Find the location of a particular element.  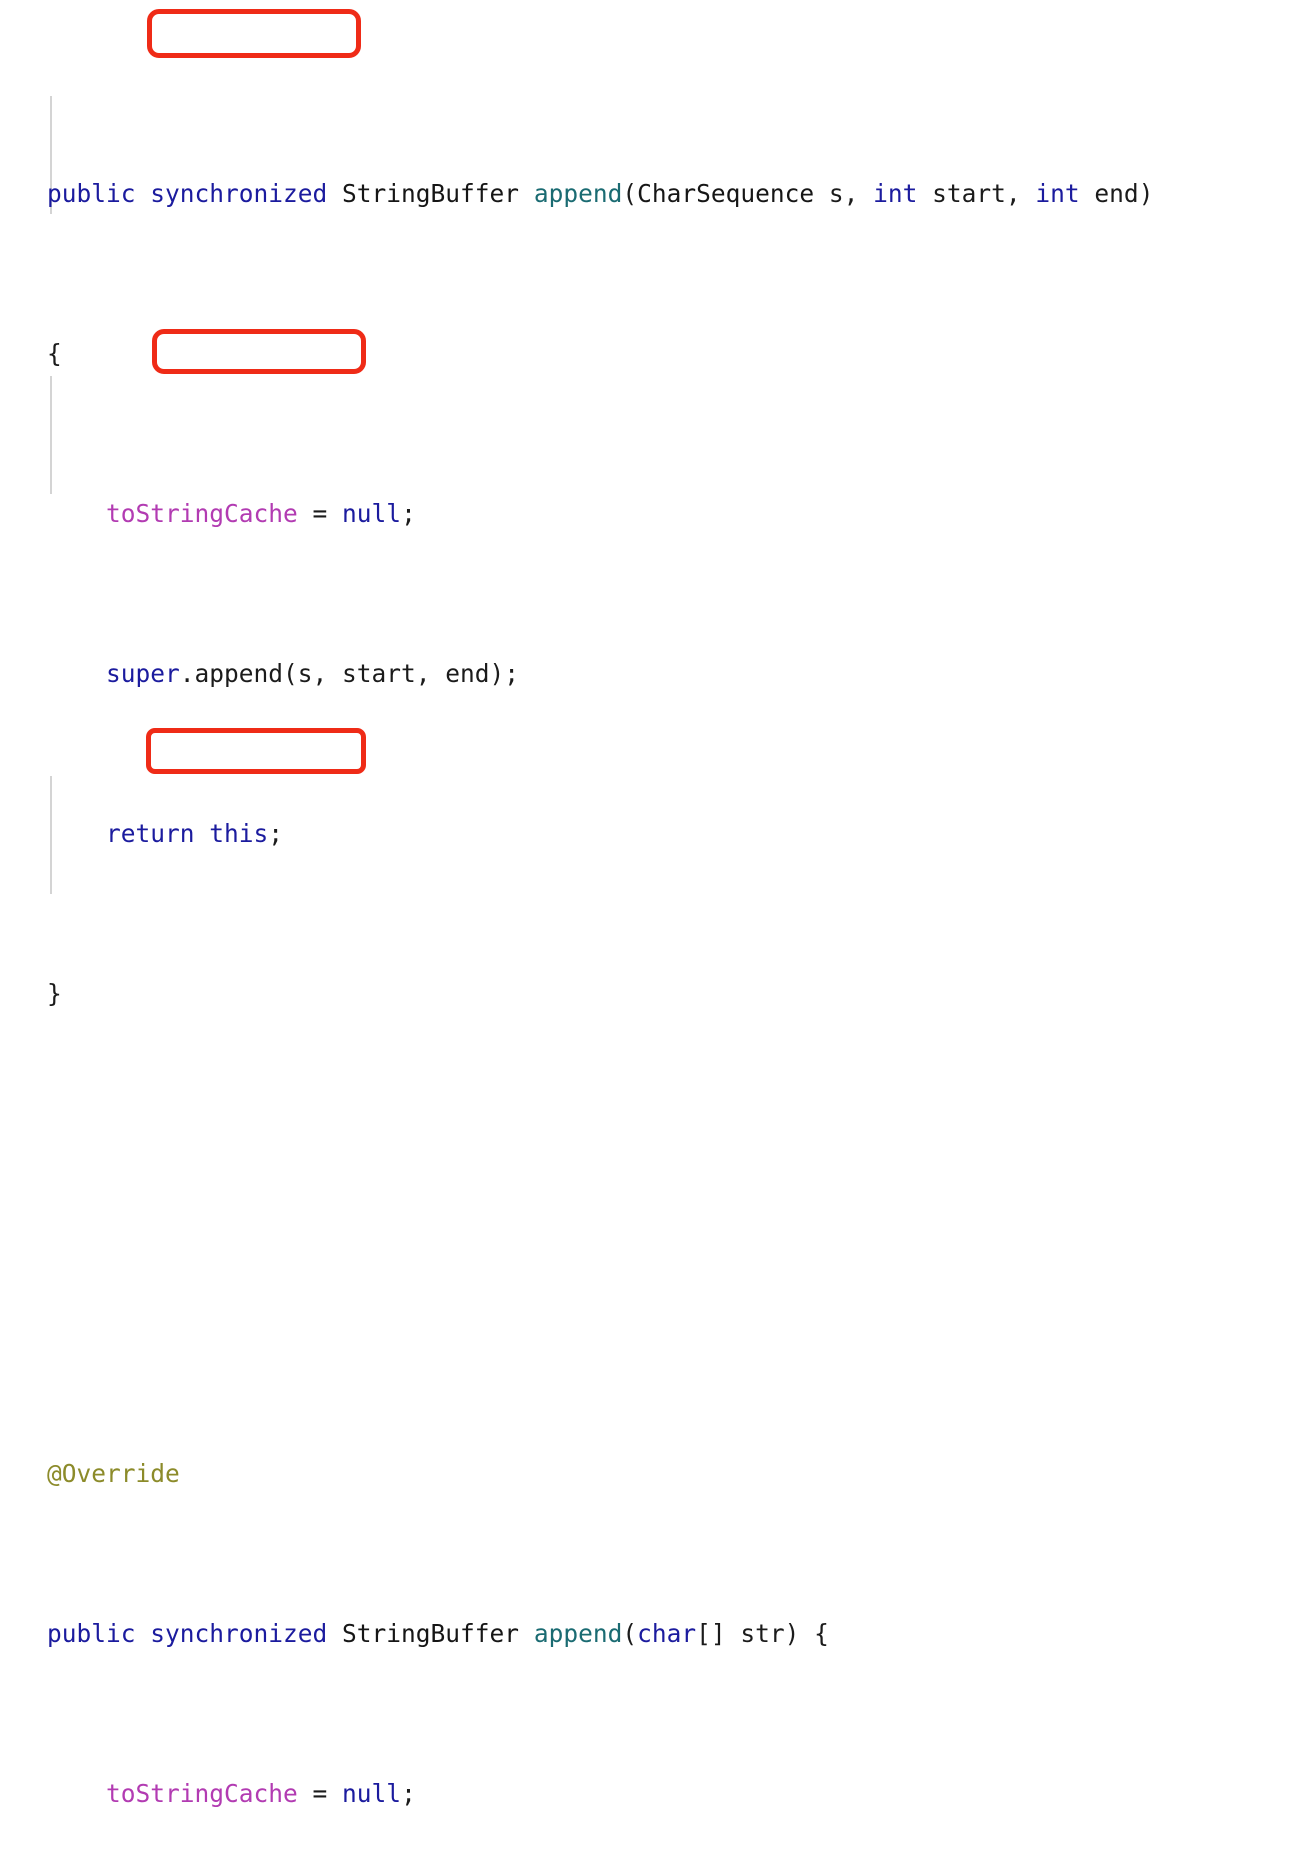

brace-close: } is located at coordinates (54, 993).